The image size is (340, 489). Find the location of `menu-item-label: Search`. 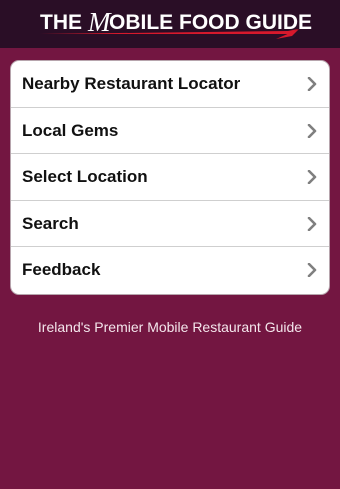

menu-item-label: Search is located at coordinates (50, 223).